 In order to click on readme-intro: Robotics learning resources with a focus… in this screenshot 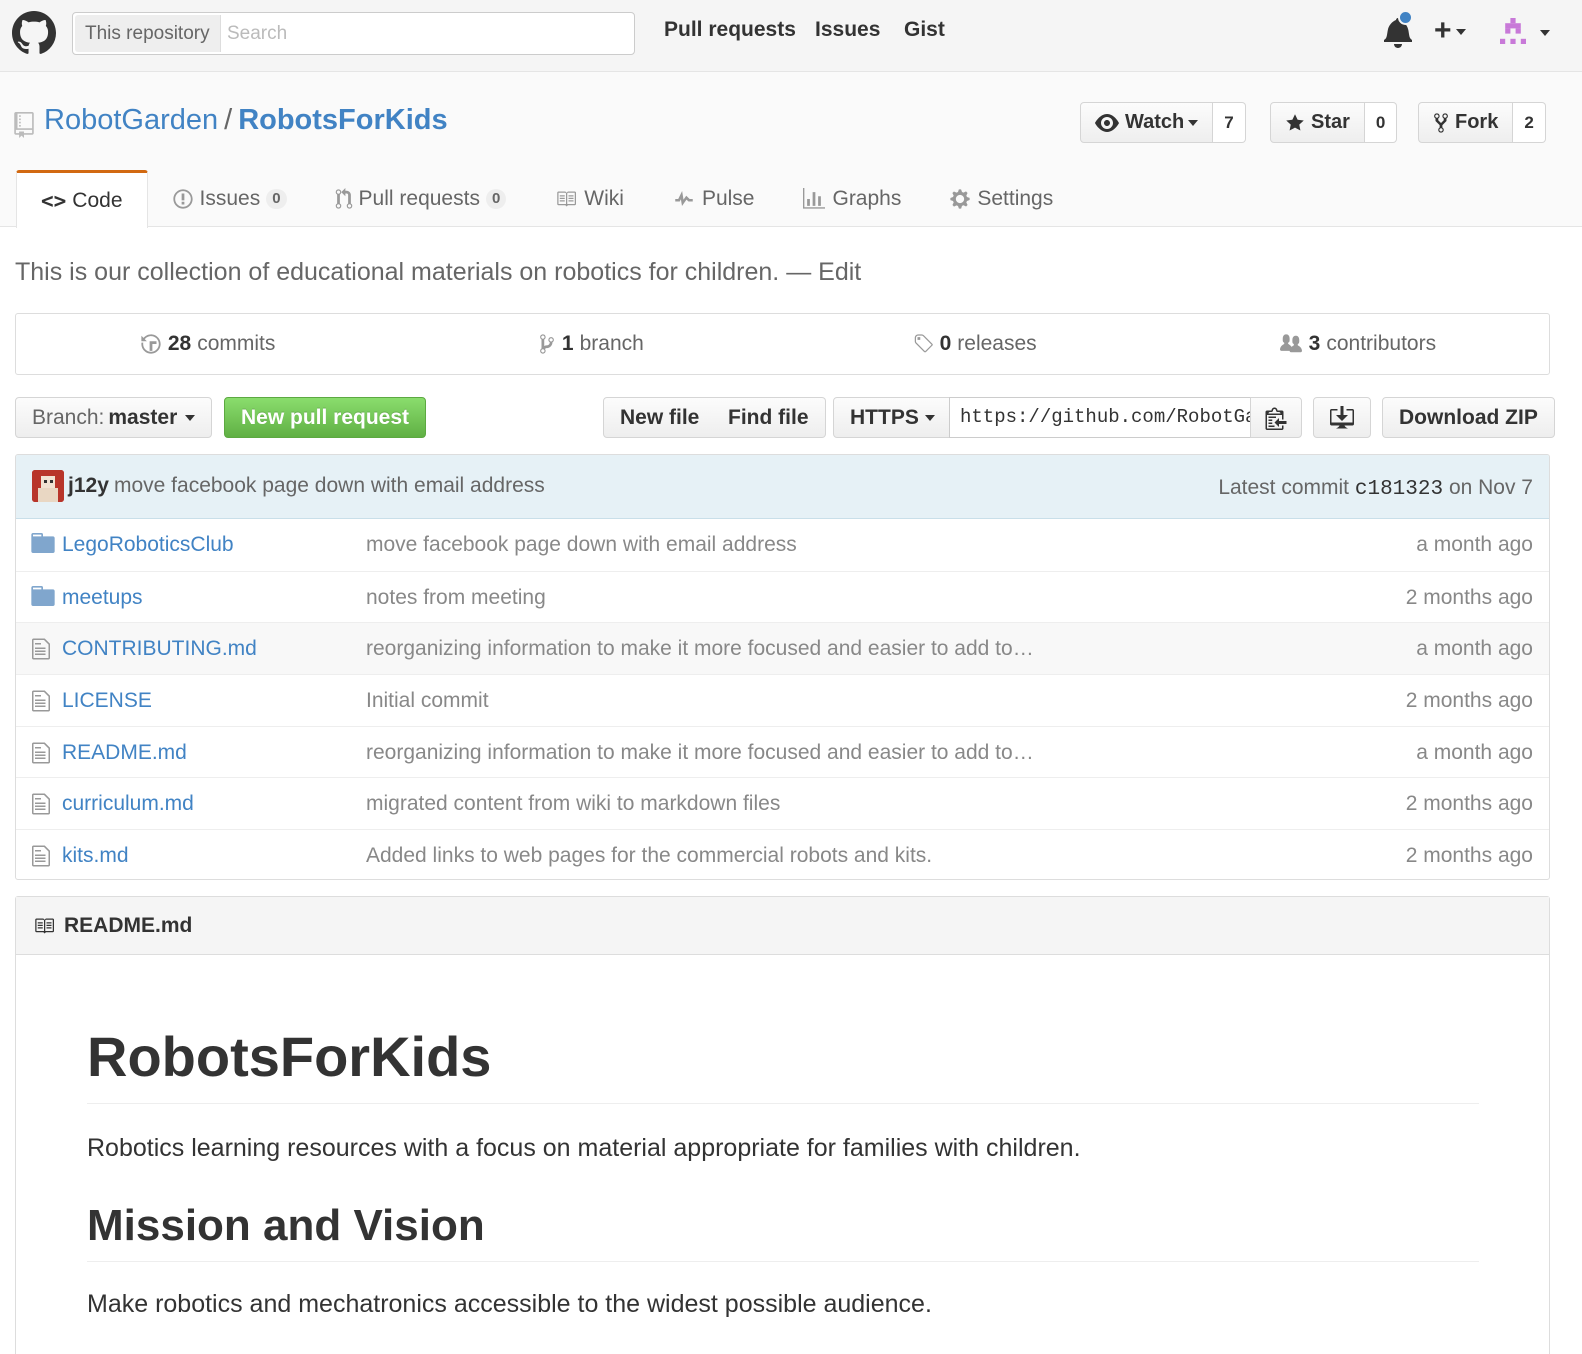, I will do `click(584, 1148)`.